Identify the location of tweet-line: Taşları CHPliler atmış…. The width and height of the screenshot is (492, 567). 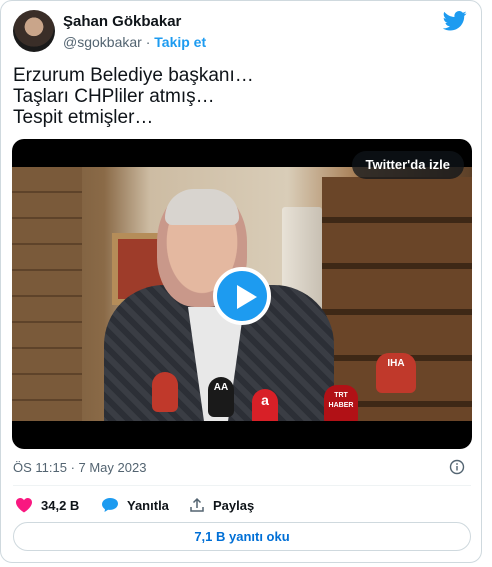
(114, 96).